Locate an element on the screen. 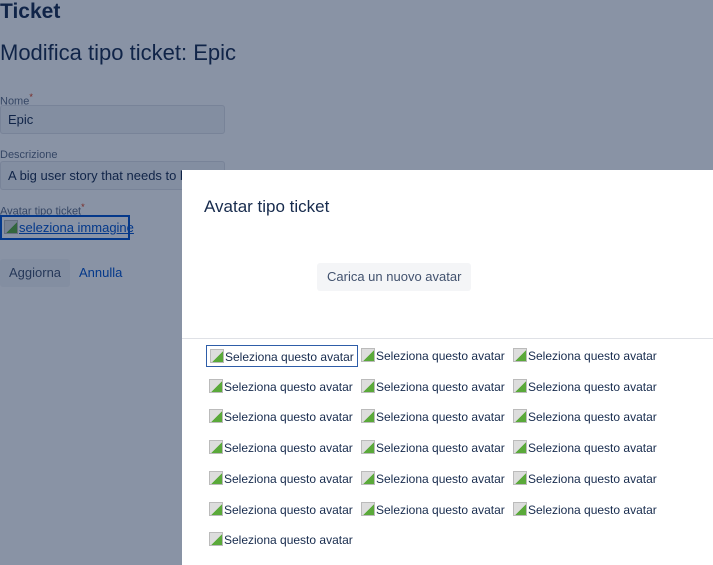 The height and width of the screenshot is (565, 713). upload-avatar-button: Carica un nuovo avatar is located at coordinates (394, 277).